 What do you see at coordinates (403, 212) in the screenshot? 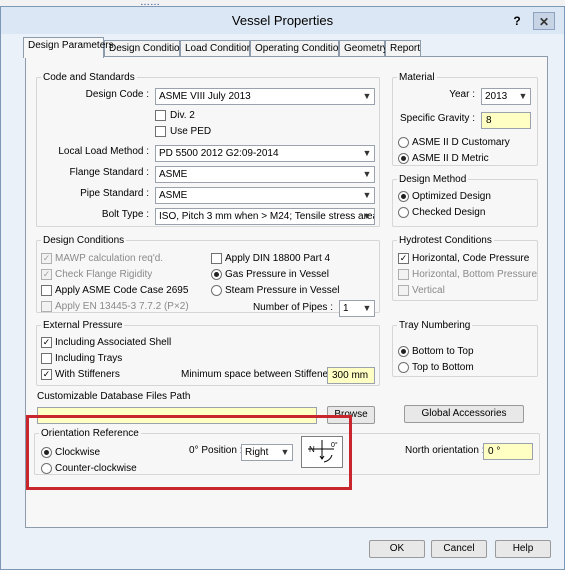
I see `checked-design-radio` at bounding box center [403, 212].